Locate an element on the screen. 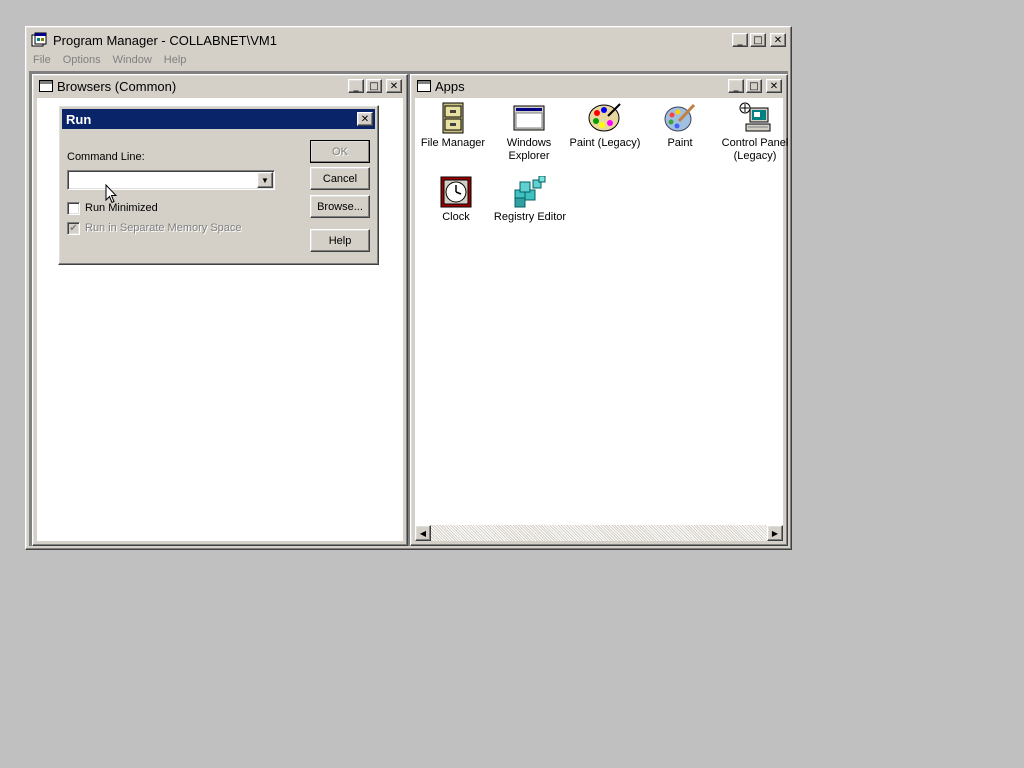 This screenshot has width=1024, height=768. help-button: Help is located at coordinates (340, 240).